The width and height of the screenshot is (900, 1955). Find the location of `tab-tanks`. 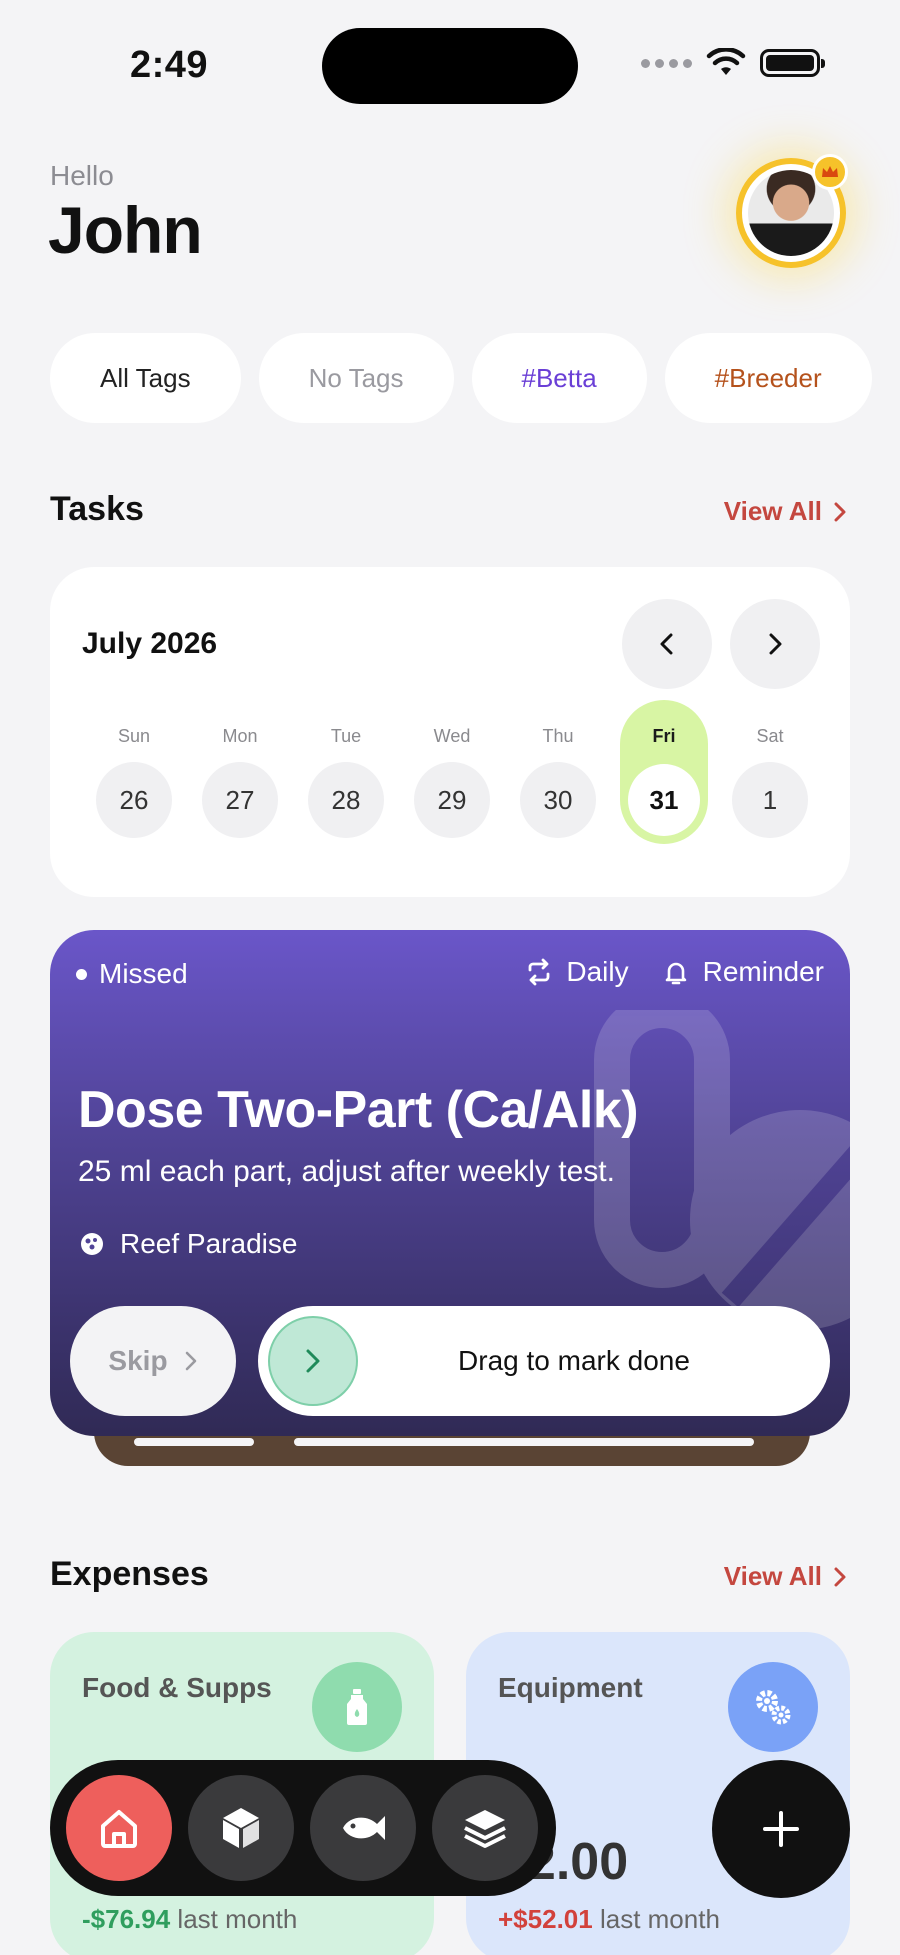

tab-tanks is located at coordinates (485, 1828).